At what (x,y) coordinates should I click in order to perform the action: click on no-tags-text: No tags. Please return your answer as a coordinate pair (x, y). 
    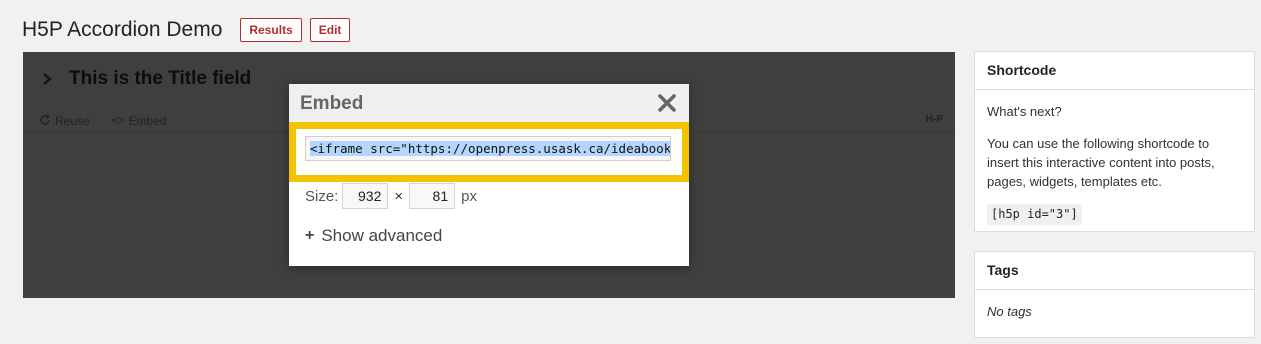
    Looking at the image, I should click on (1009, 311).